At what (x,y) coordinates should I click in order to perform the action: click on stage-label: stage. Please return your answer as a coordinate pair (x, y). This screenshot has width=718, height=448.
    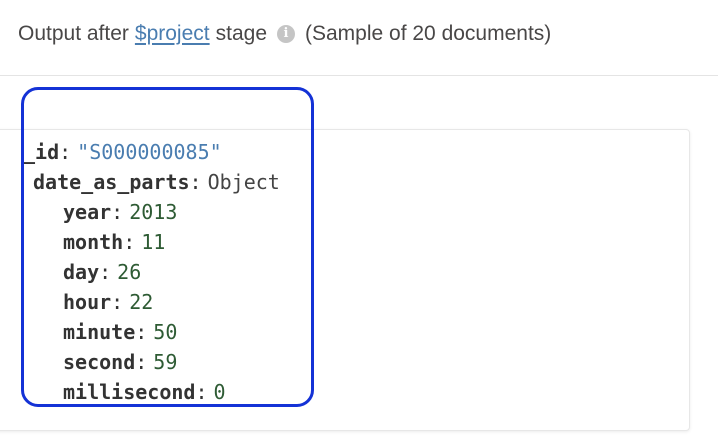
    Looking at the image, I should click on (241, 33).